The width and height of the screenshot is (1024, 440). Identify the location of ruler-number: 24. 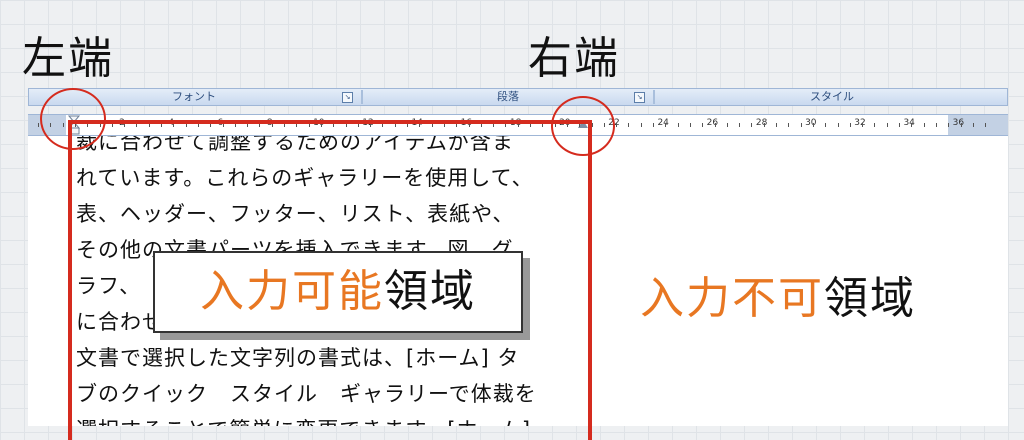
(663, 123).